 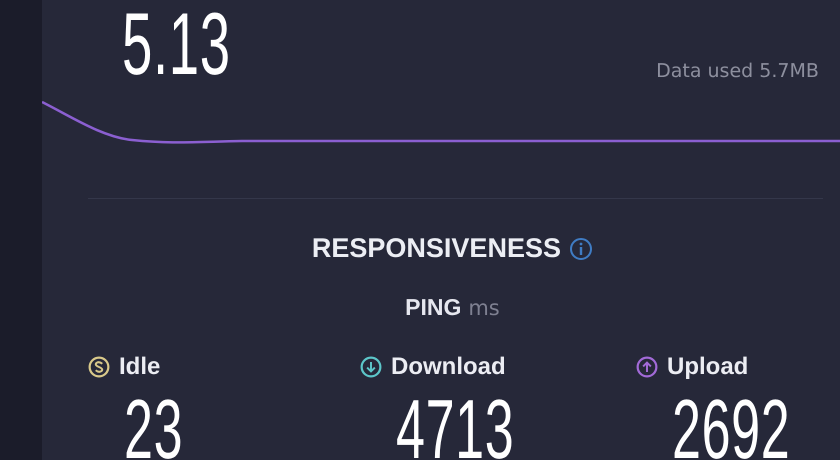 I want to click on upload-icon, so click(x=647, y=367).